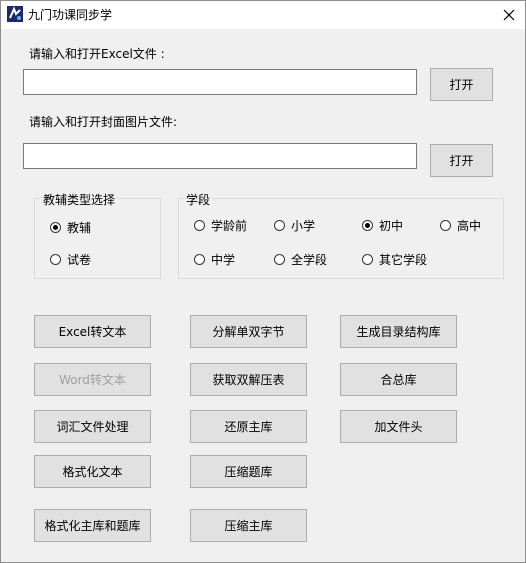 This screenshot has height=563, width=526. I want to click on type-group-title: 教辅类型选择, so click(79, 199).